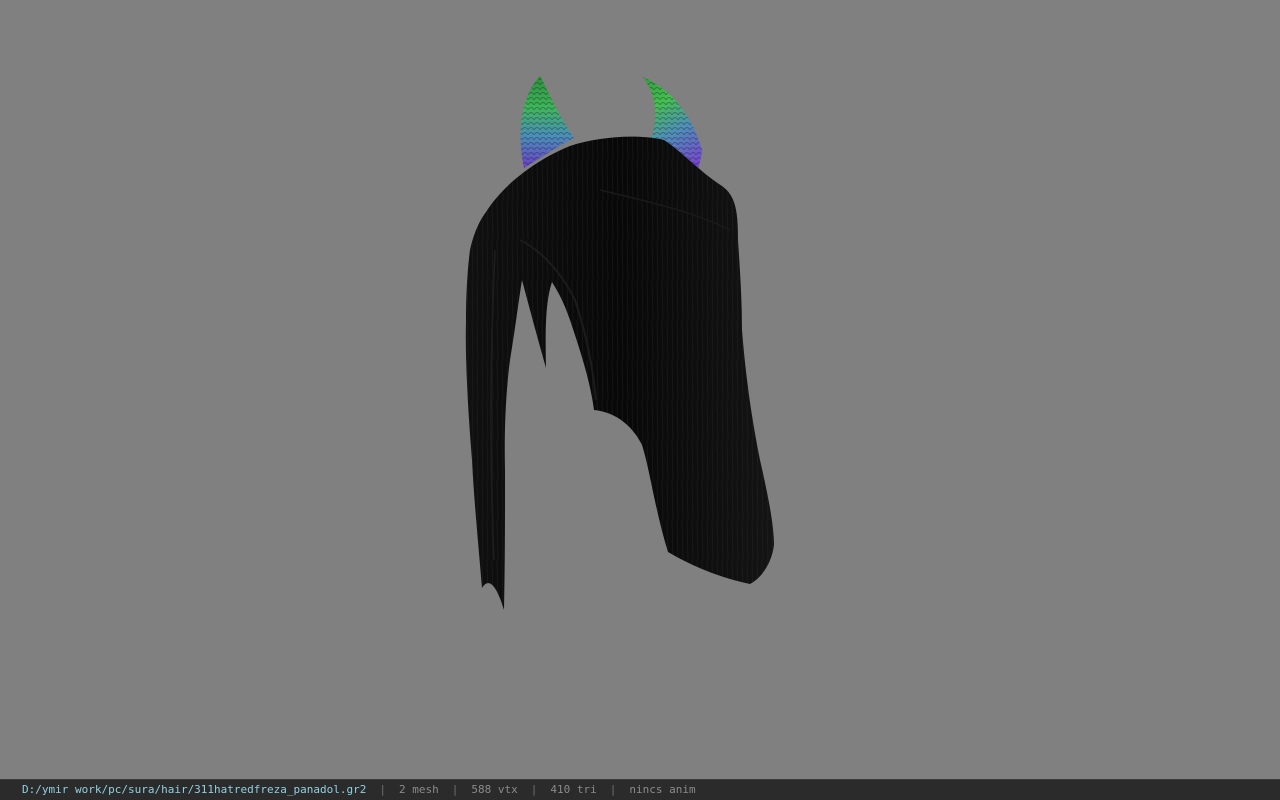 The image size is (1280, 800). Describe the element at coordinates (662, 789) in the screenshot. I see `status-anim: nincs anim` at that location.